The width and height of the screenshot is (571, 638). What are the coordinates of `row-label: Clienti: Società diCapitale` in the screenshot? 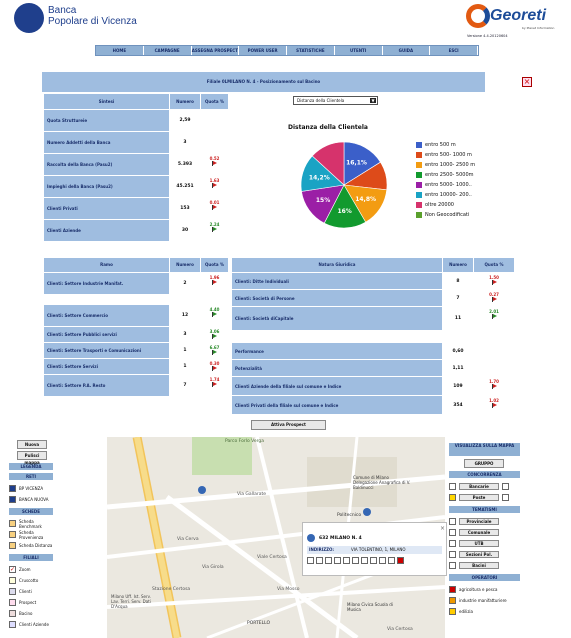 It's located at (337, 319).